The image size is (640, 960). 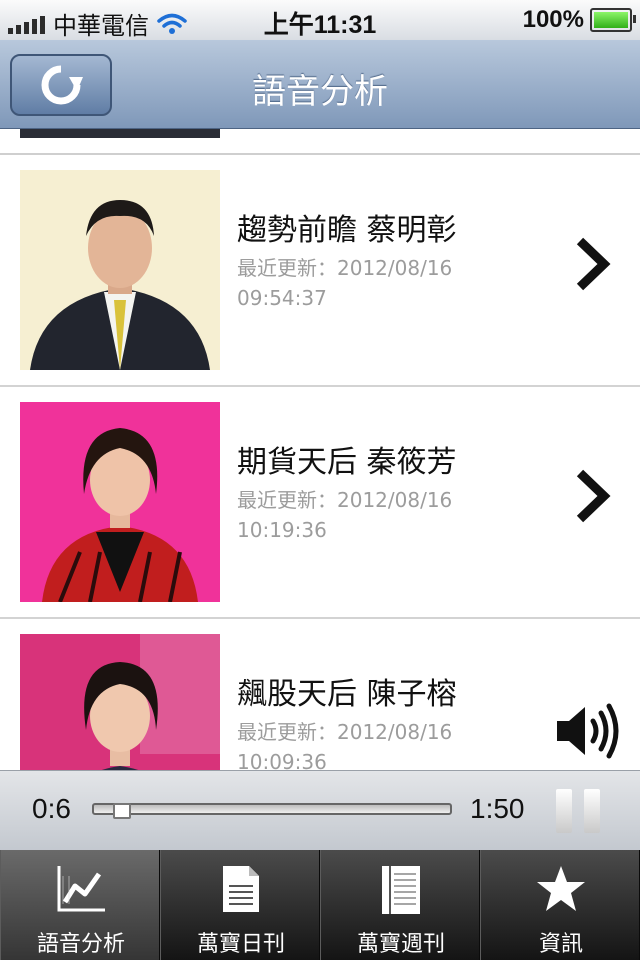 I want to click on tab-label: 萬寶日刊, so click(x=240, y=944).